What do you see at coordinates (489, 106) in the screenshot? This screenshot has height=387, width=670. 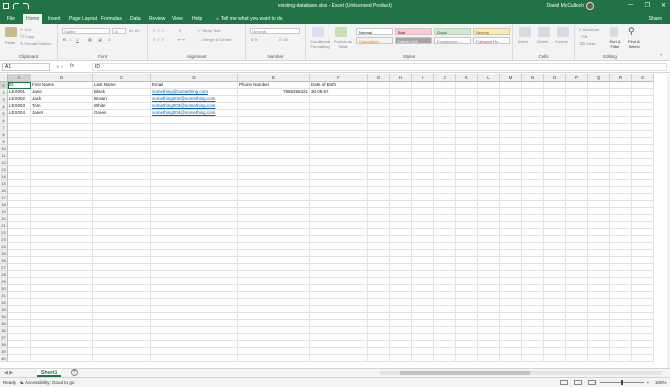 I see `cell-l4` at bounding box center [489, 106].